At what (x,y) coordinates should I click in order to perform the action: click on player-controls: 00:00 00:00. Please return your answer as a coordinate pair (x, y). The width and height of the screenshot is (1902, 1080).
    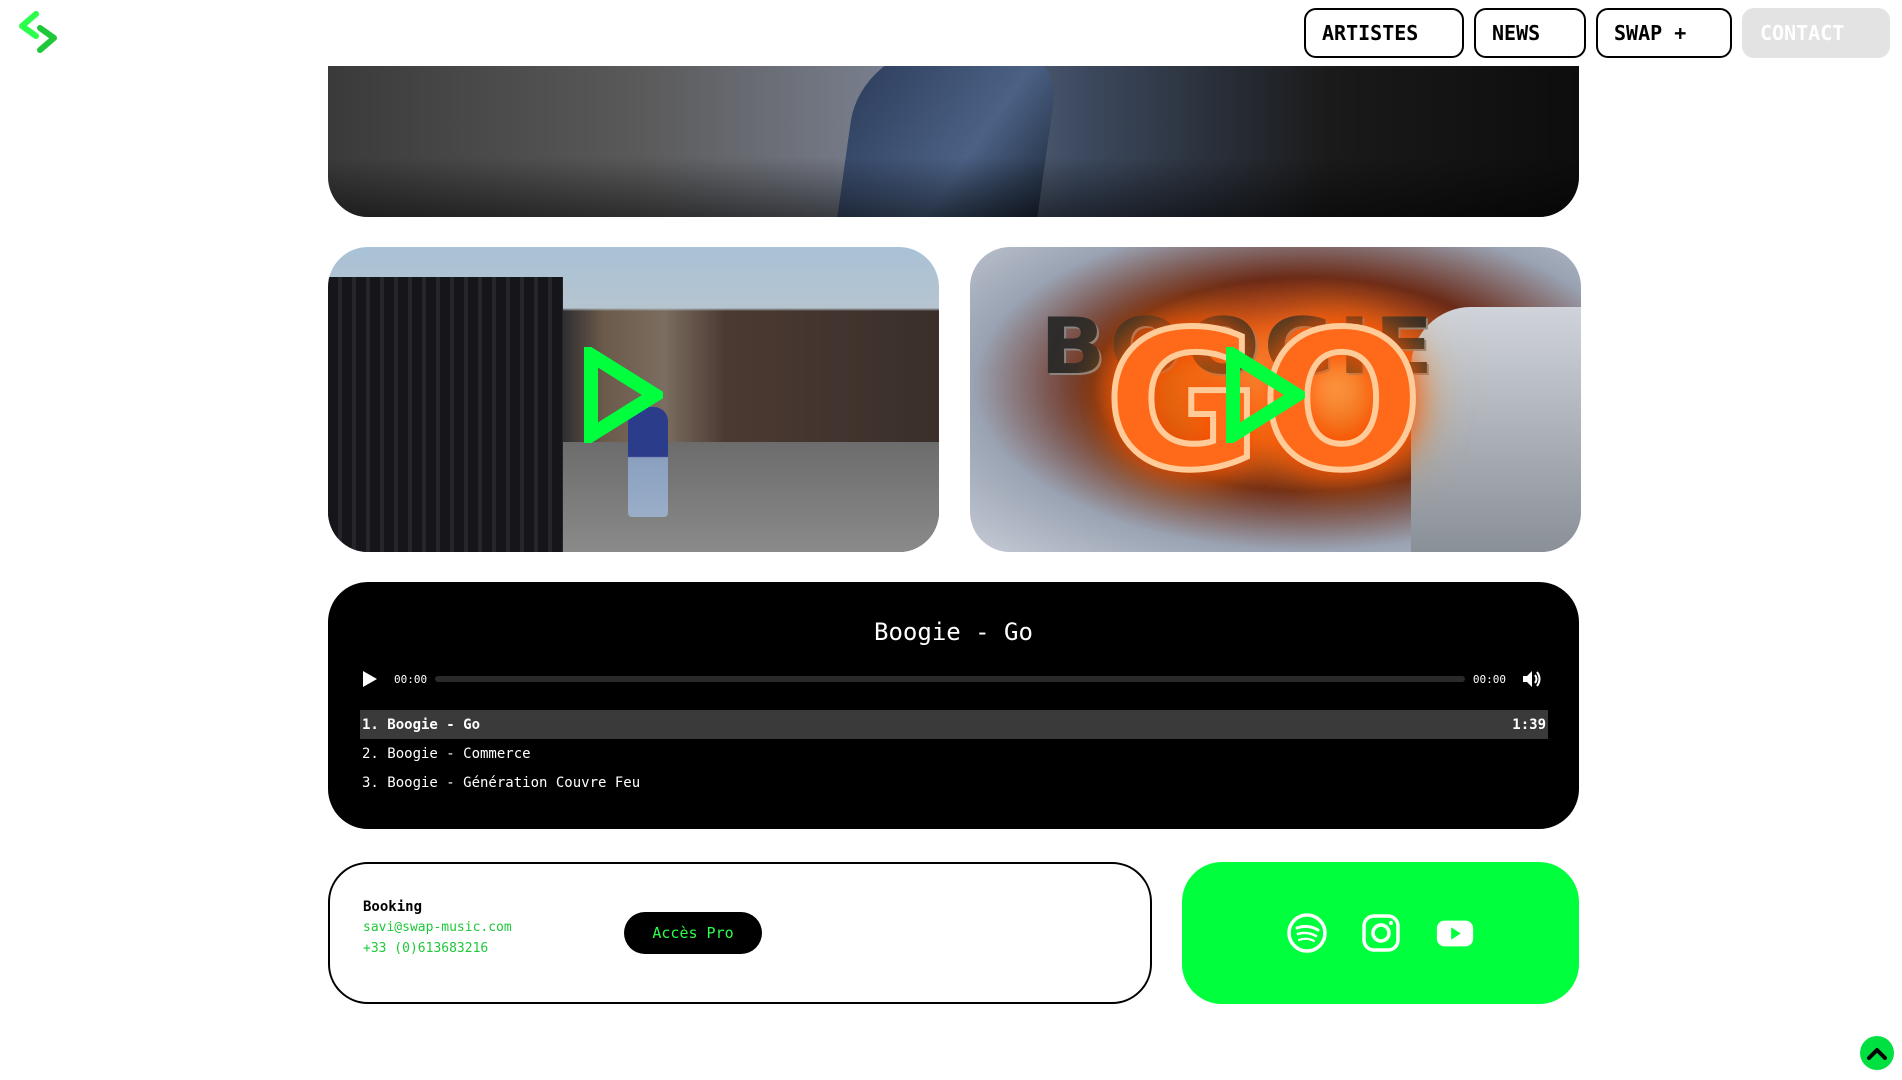
    Looking at the image, I should click on (952, 679).